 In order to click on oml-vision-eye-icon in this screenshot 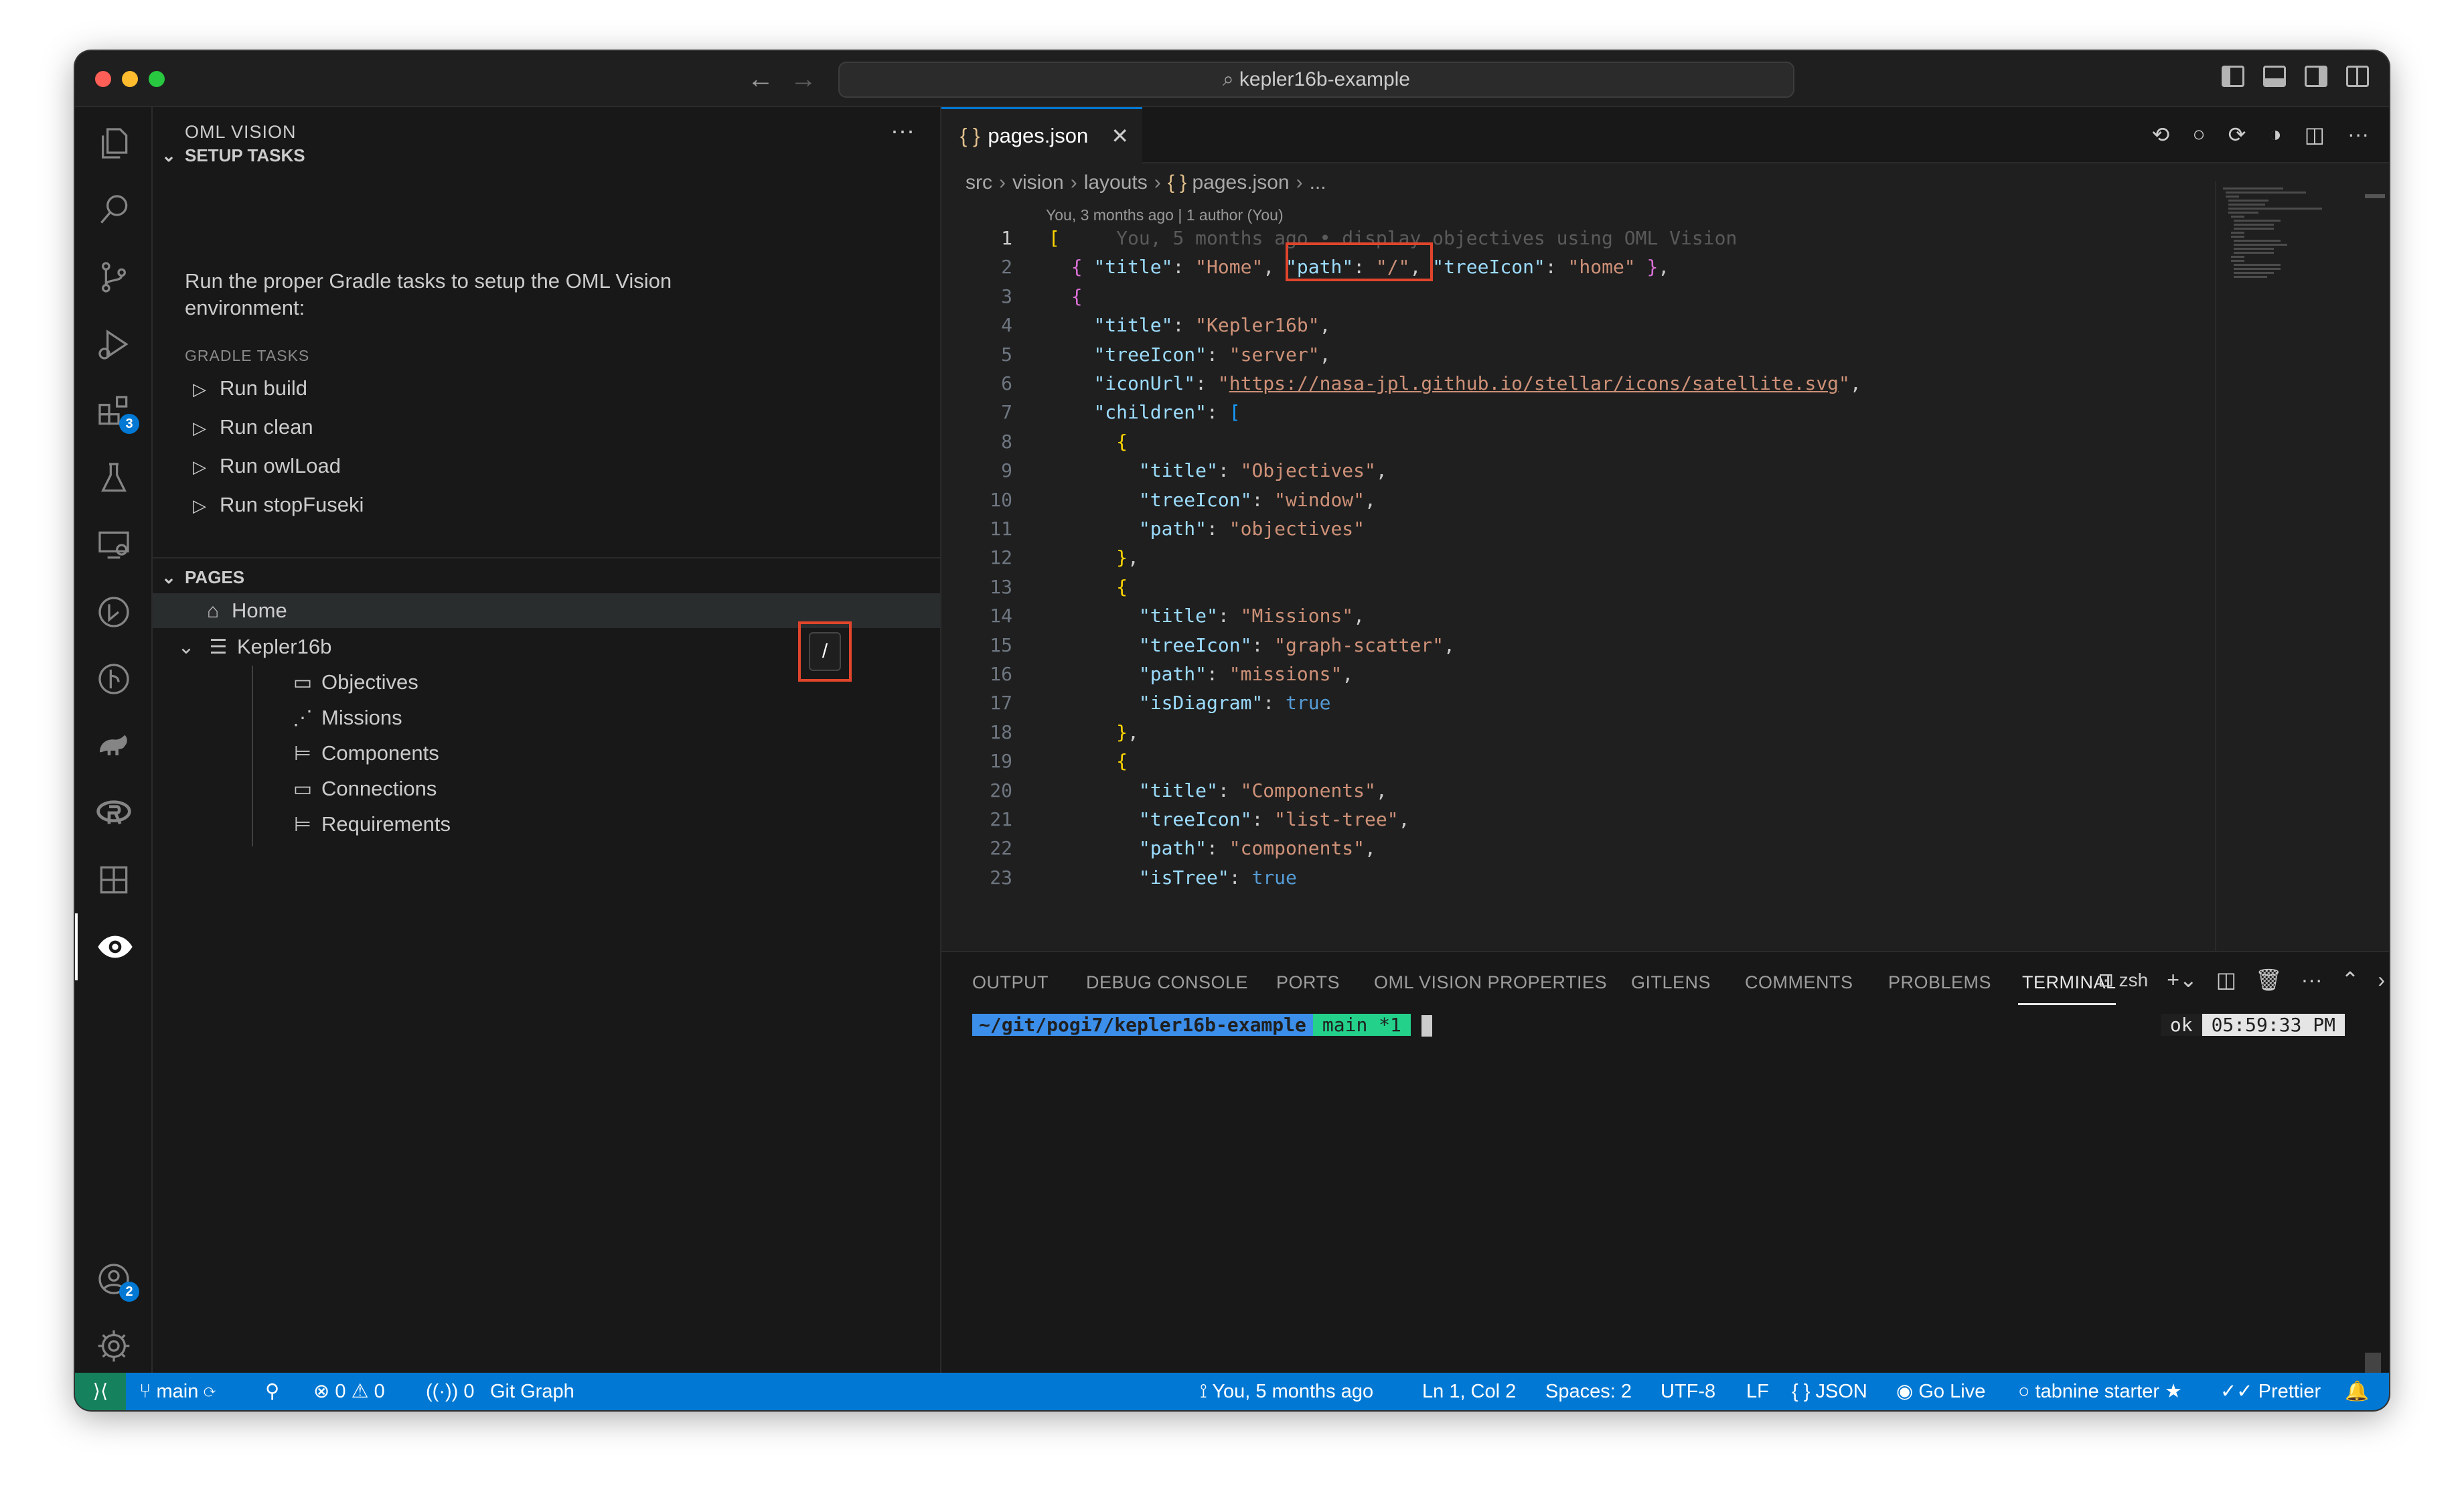, I will do `click(114, 947)`.